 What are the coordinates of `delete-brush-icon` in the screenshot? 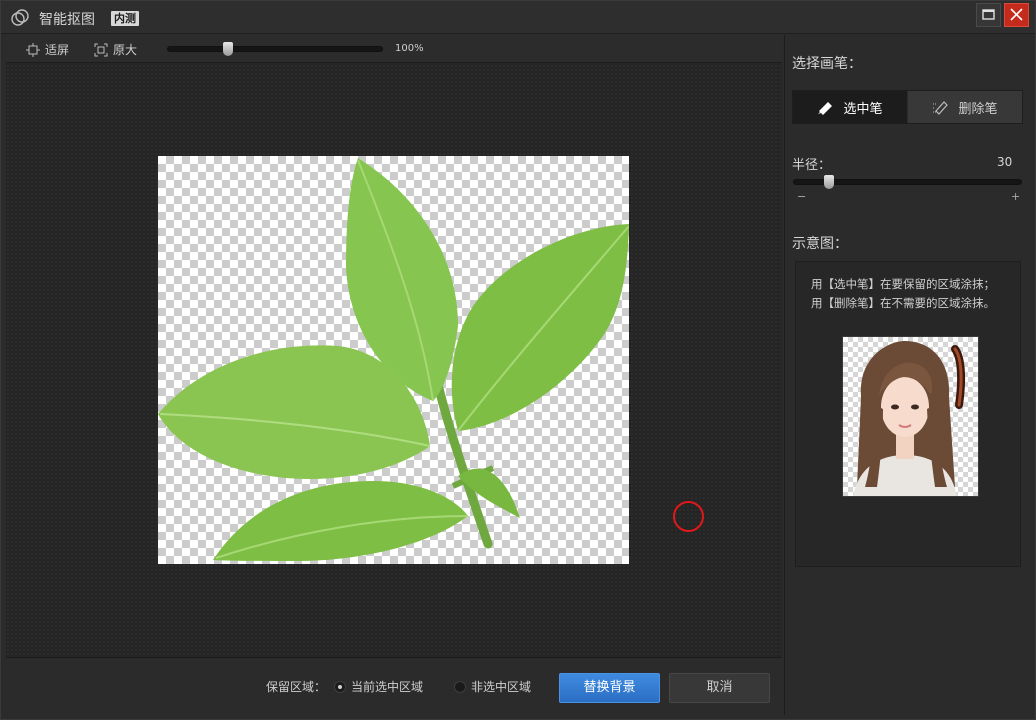 It's located at (941, 108).